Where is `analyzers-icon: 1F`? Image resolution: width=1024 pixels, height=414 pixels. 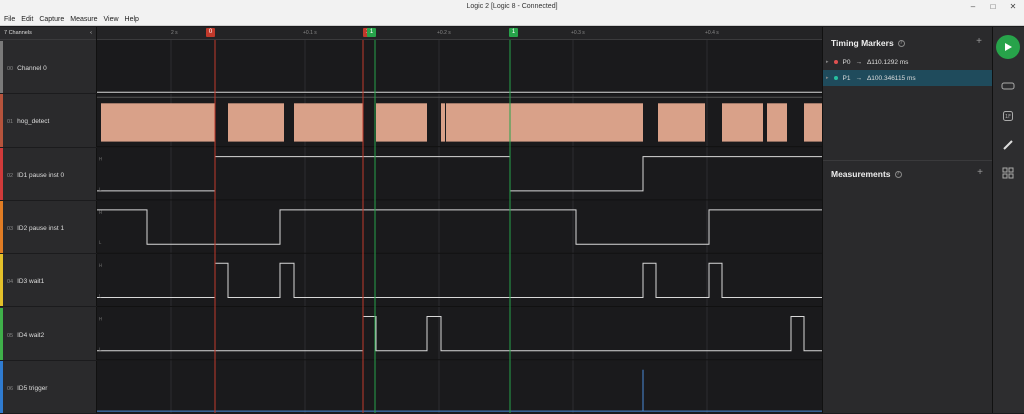
analyzers-icon: 1F is located at coordinates (1008, 116).